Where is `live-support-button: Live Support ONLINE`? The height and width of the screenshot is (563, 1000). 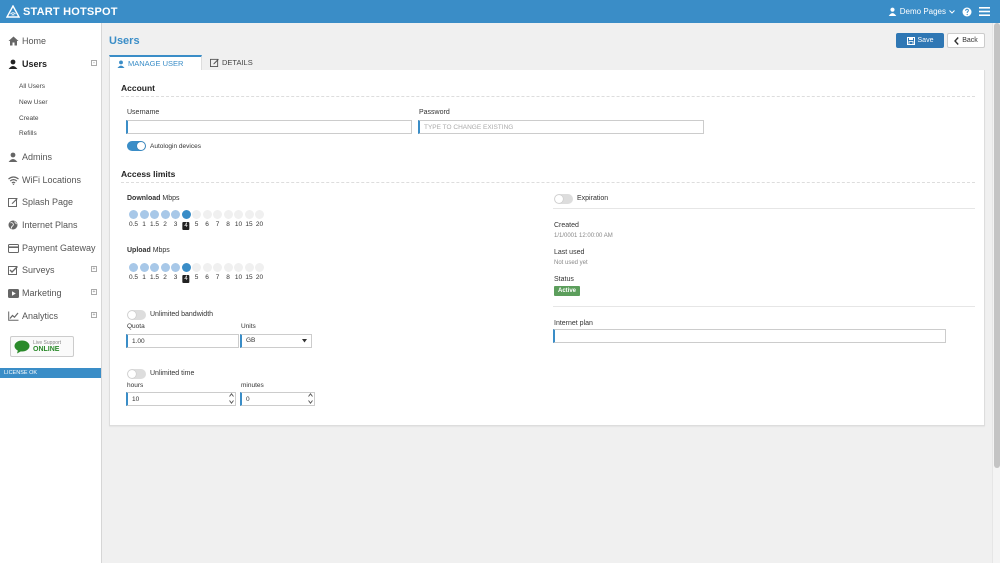 live-support-button: Live Support ONLINE is located at coordinates (42, 346).